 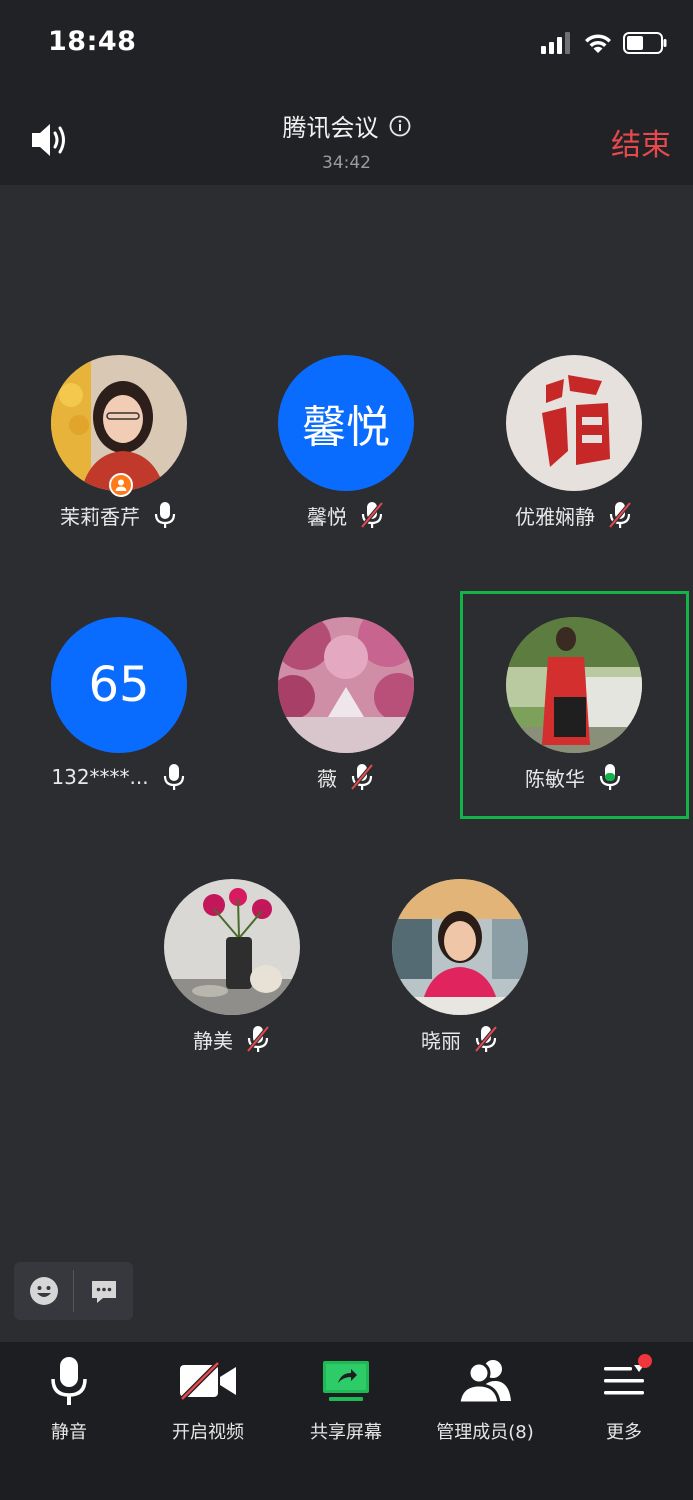 What do you see at coordinates (69, 1432) in the screenshot?
I see `mute-label: 静音` at bounding box center [69, 1432].